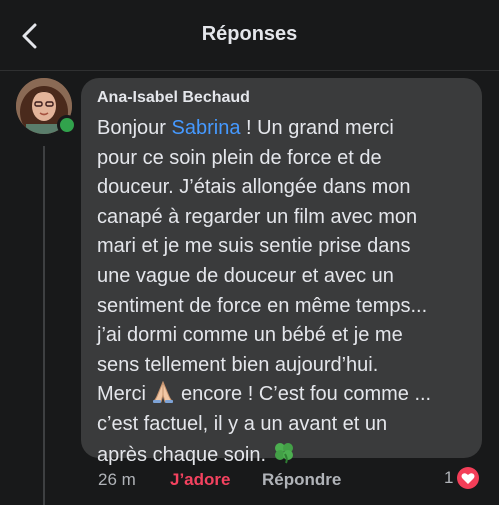 The image size is (499, 505). I want to click on comment-line: c’est factuel, il y a un avant et un, so click(242, 423).